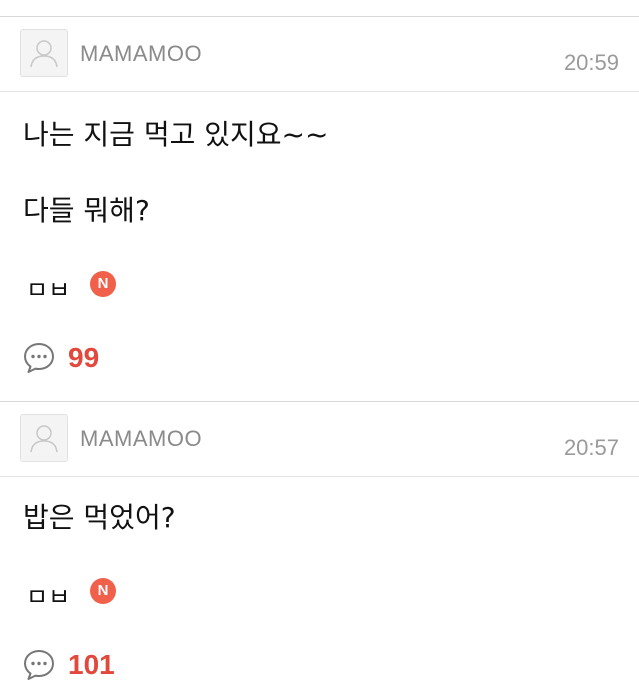 This screenshot has height=694, width=639. What do you see at coordinates (319, 439) in the screenshot?
I see `post-header: MAMAMOO 20:57` at bounding box center [319, 439].